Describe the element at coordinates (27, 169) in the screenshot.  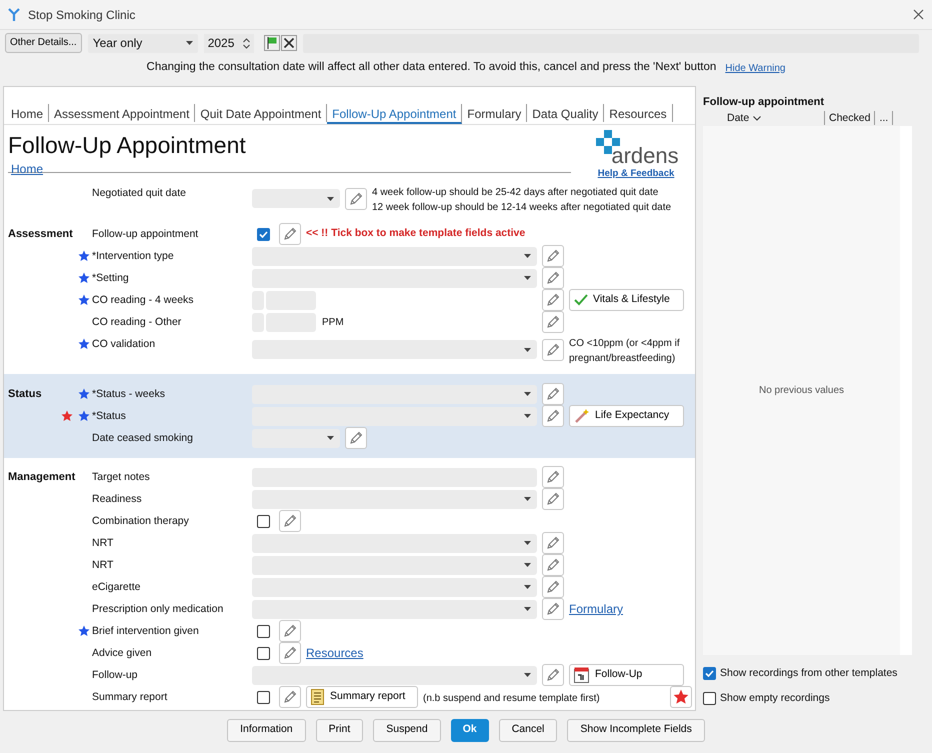
I see `home-link: Home` at that location.